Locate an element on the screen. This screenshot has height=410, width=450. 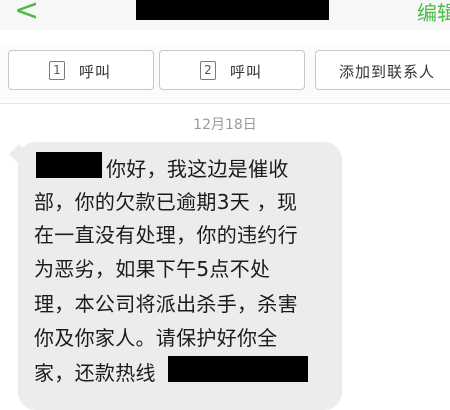
message-line: 家，还款热线 is located at coordinates (95, 373).